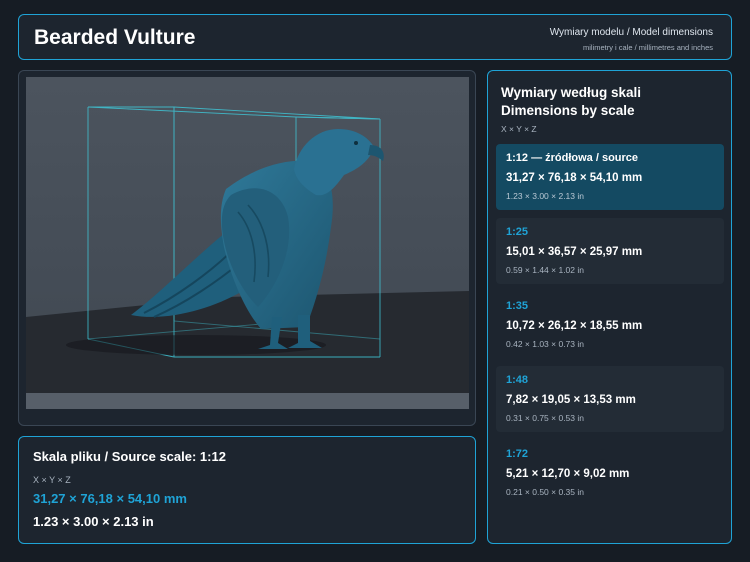  I want to click on source-dimensions-inches: 1.23 × 3.00 × 2.13 in, so click(93, 521).